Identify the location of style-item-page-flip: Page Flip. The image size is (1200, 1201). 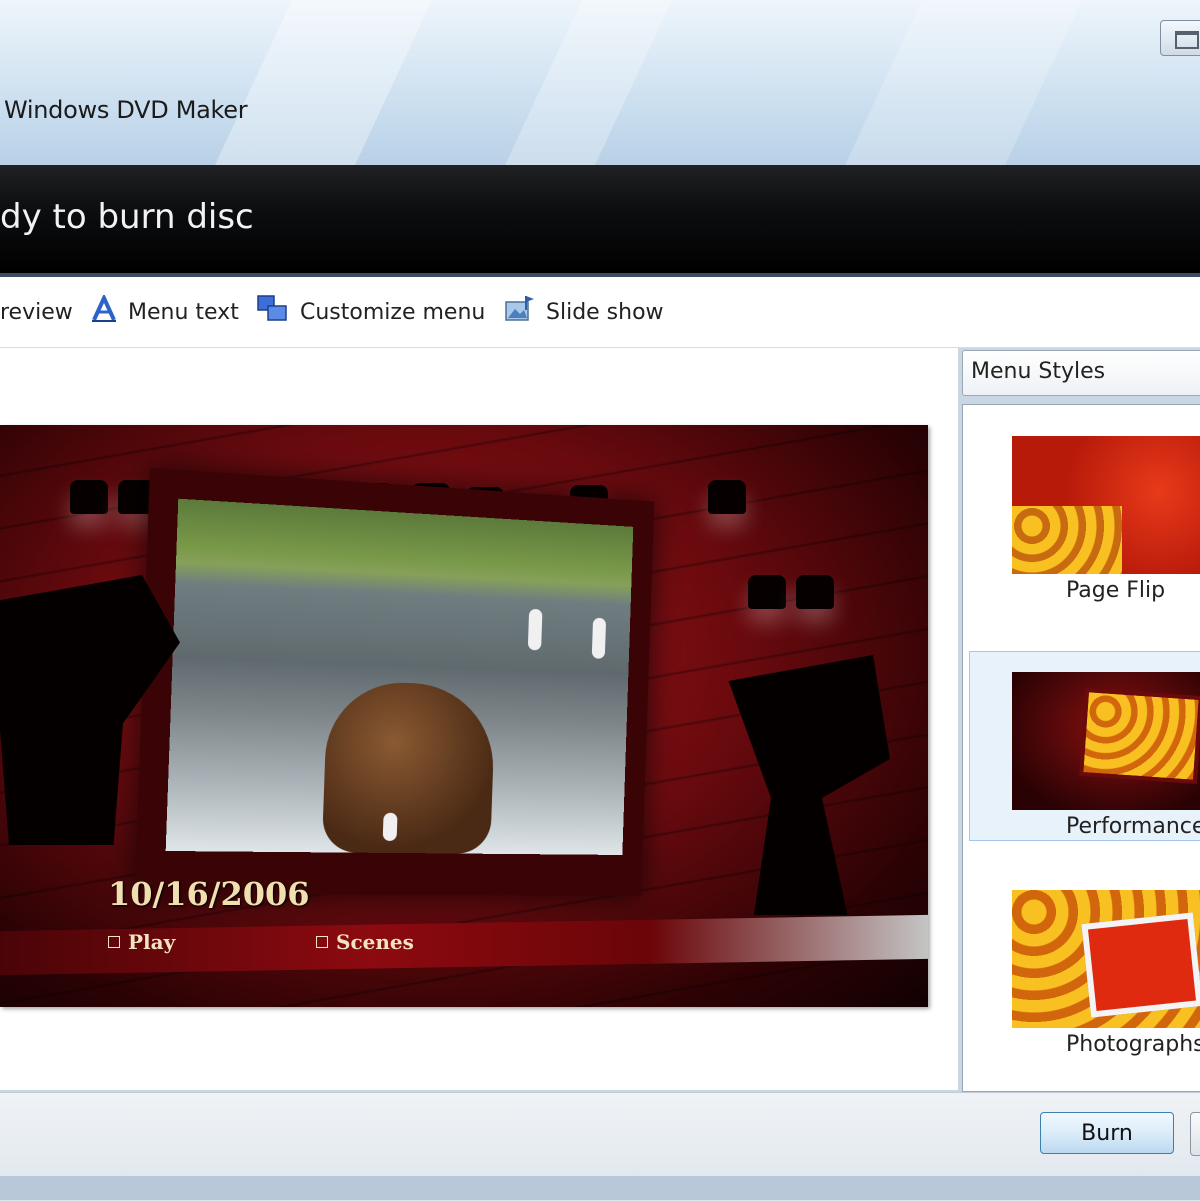
(1084, 510).